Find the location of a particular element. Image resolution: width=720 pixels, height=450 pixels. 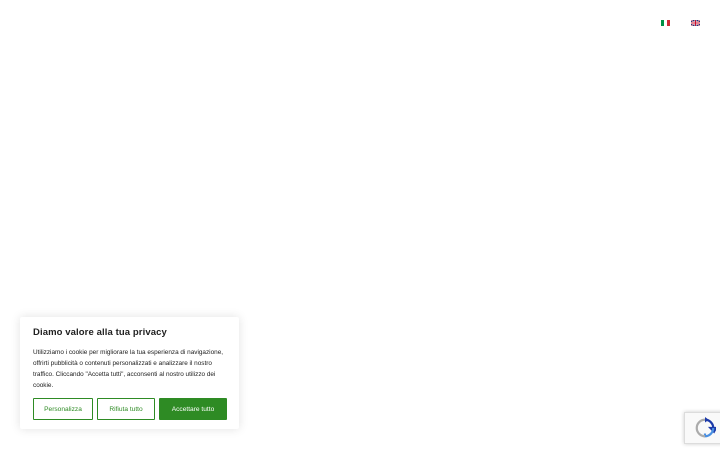

language-english-link is located at coordinates (695, 23).